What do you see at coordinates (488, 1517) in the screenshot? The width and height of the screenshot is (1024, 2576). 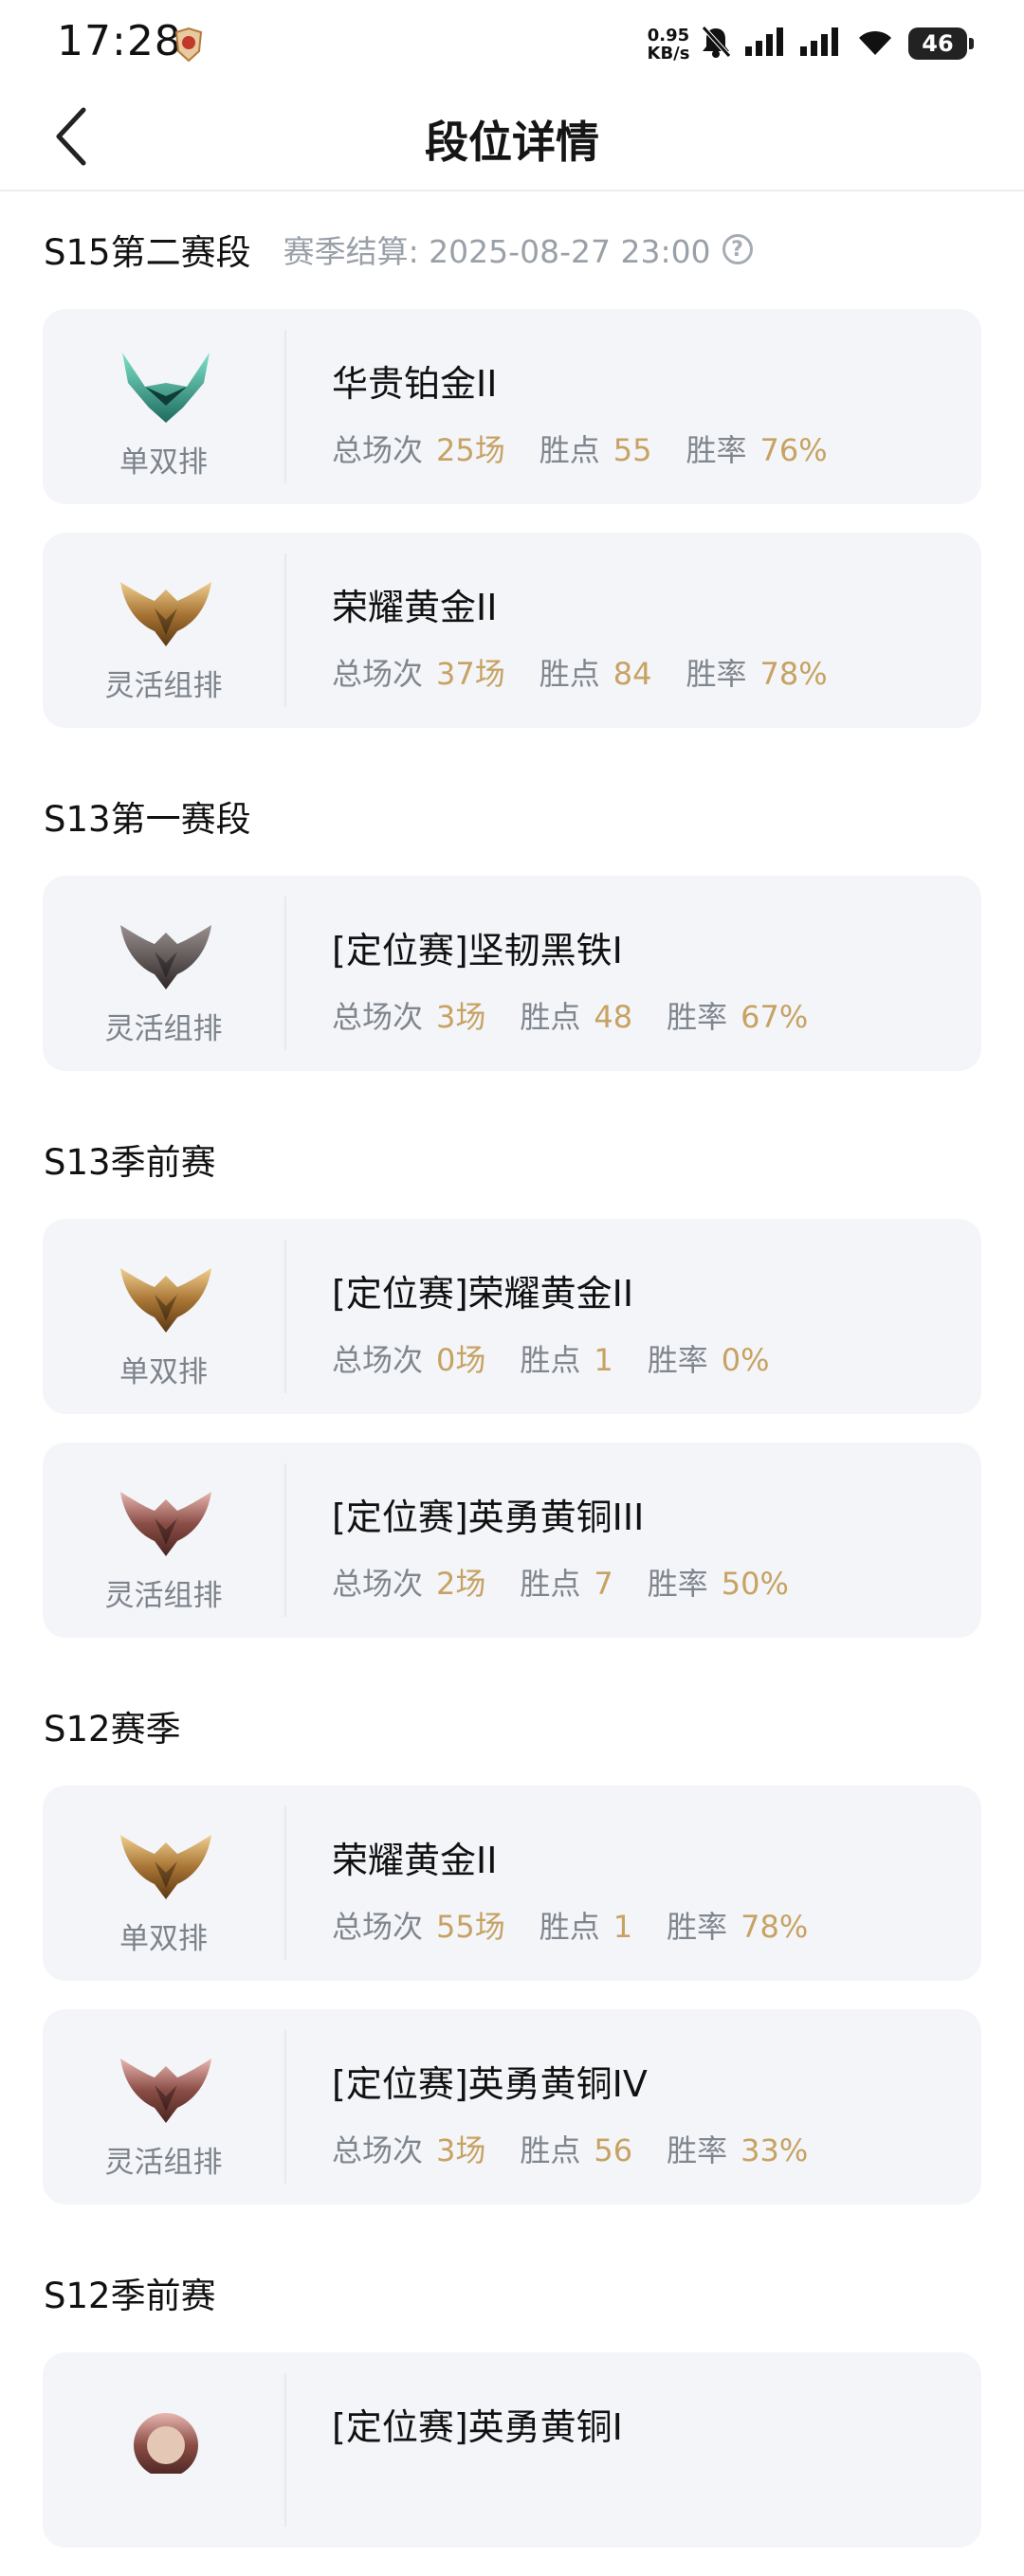 I see `rank-name: [定位赛]英勇黄铜III` at bounding box center [488, 1517].